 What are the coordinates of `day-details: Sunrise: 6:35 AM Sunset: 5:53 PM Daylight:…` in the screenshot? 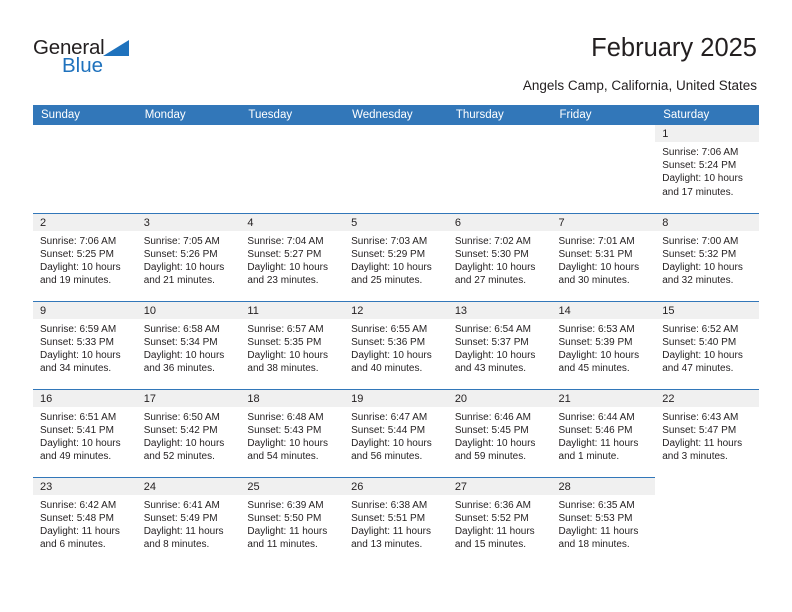 It's located at (604, 523).